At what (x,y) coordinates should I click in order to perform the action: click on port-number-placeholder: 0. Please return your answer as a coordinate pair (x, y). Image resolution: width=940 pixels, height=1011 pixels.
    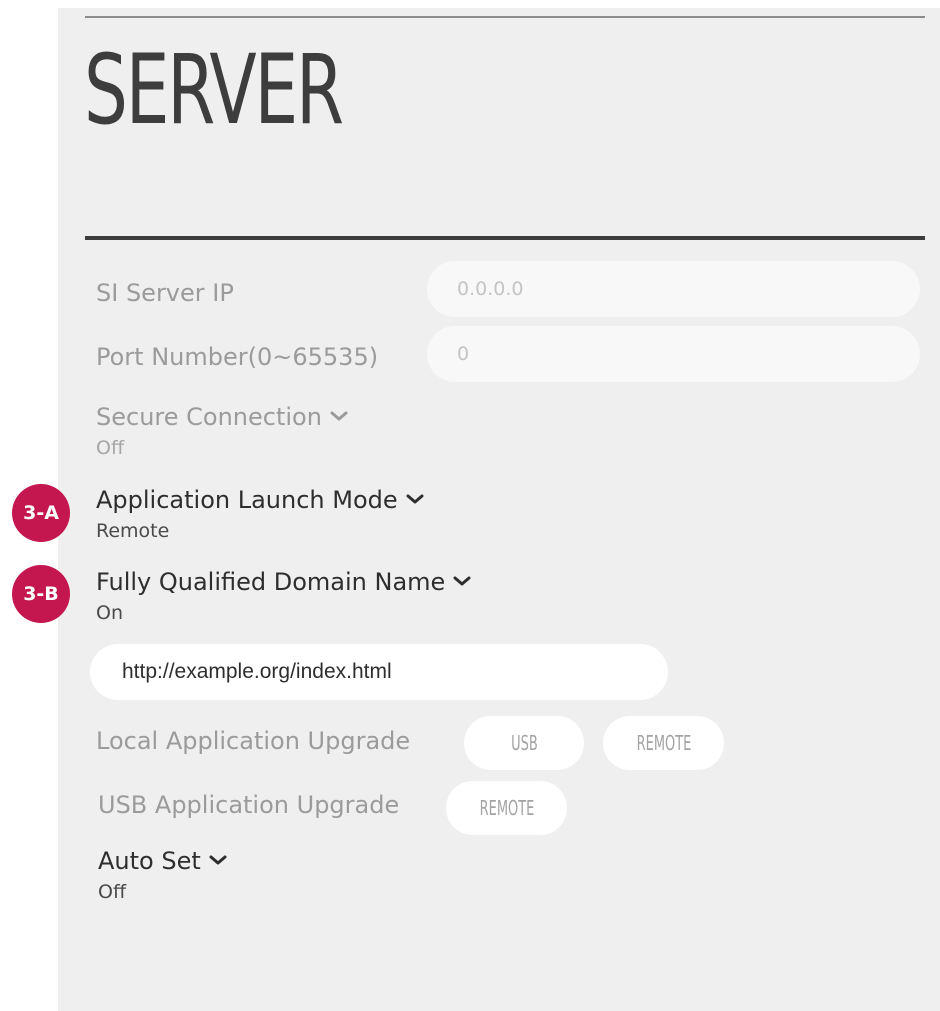
    Looking at the image, I should click on (463, 354).